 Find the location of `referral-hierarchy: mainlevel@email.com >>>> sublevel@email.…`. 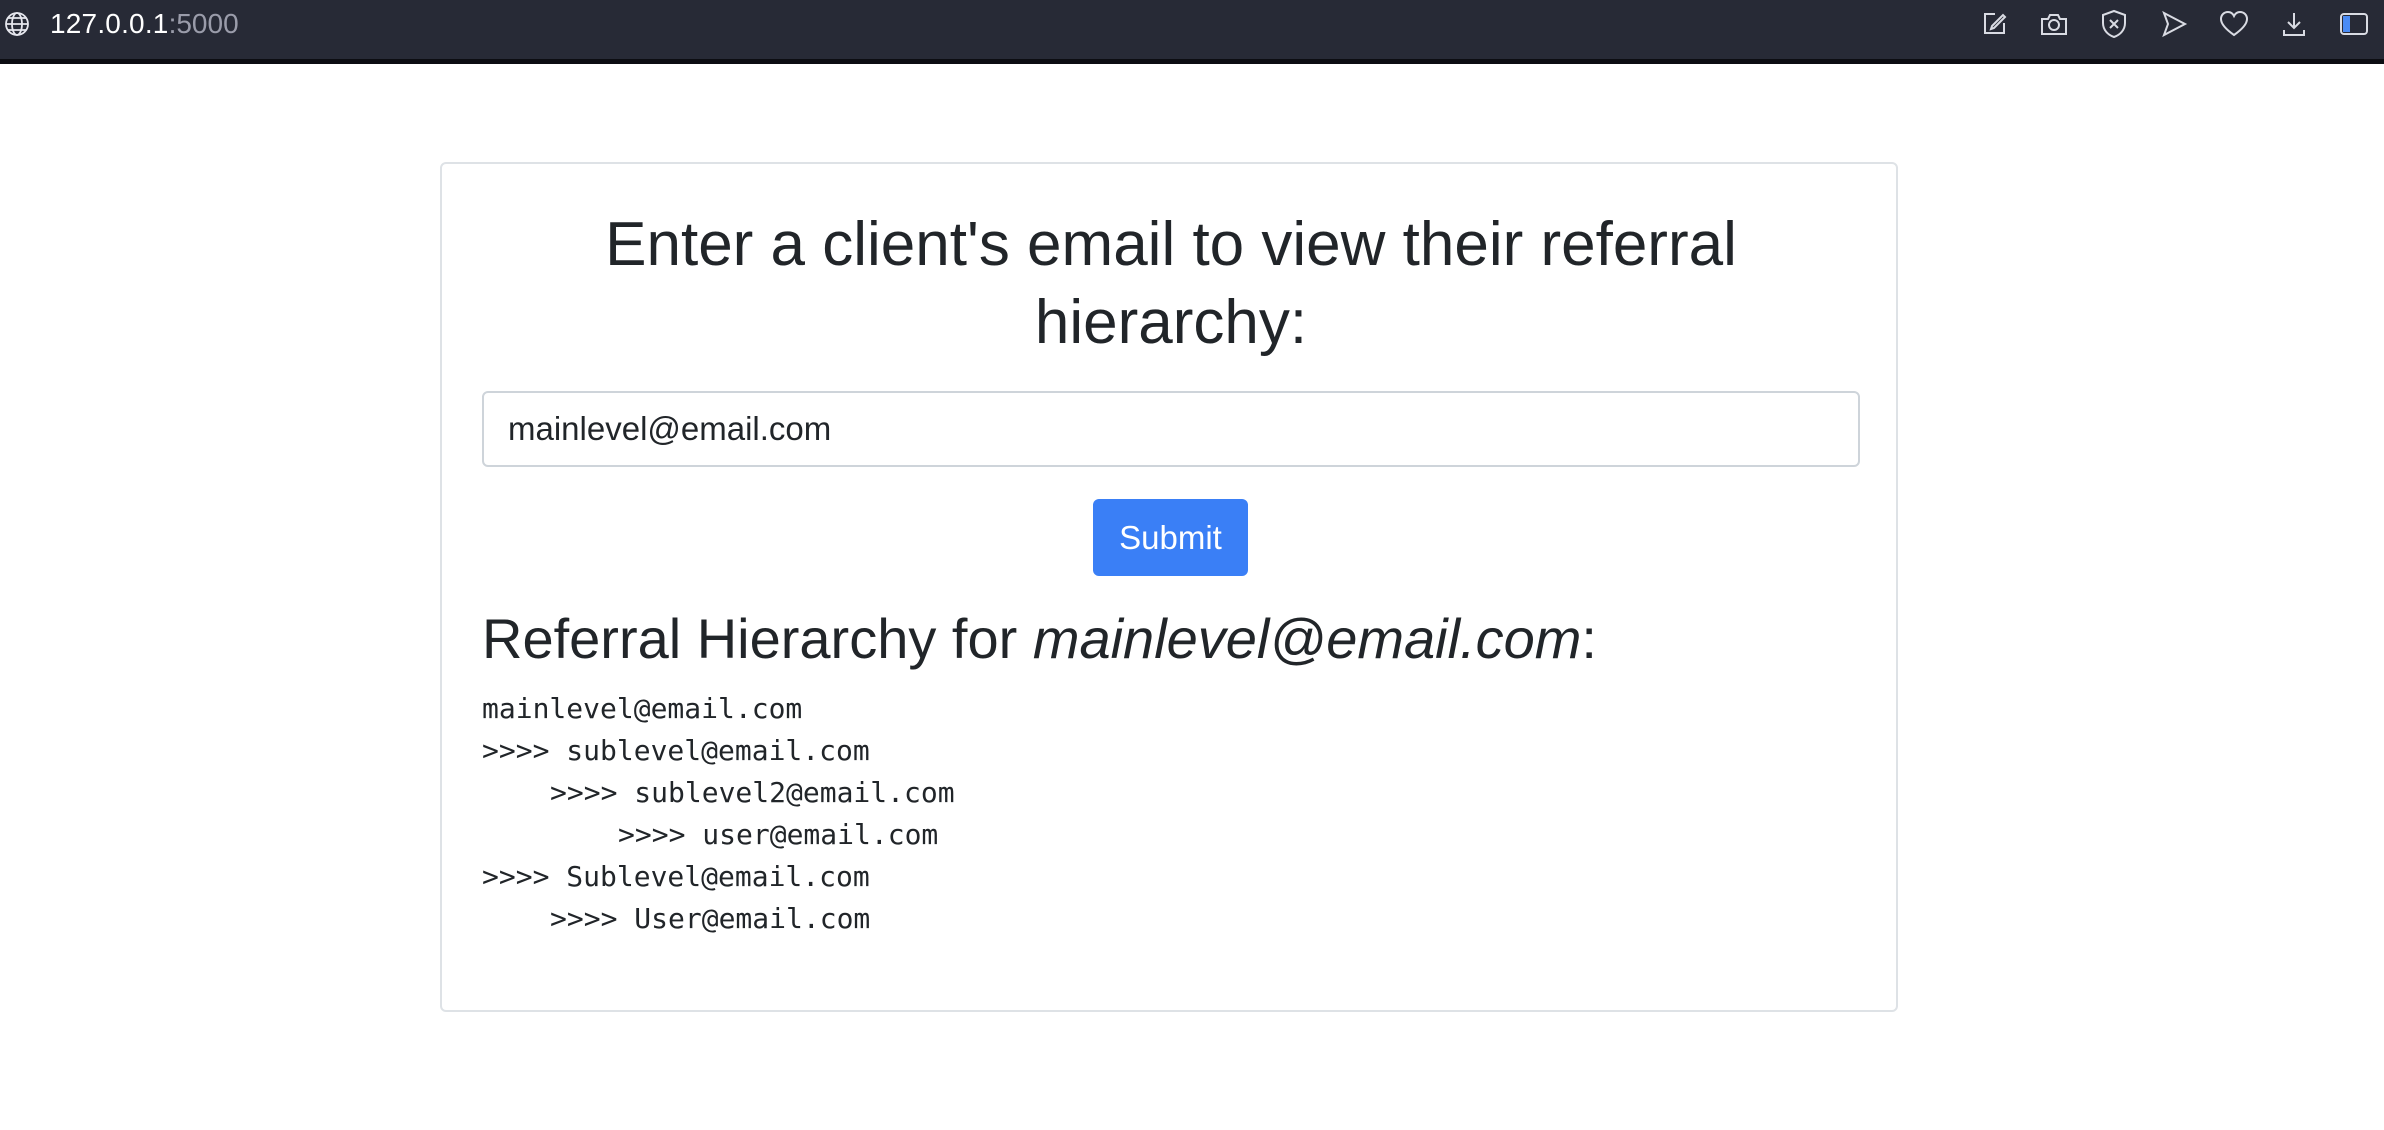

referral-hierarchy: mainlevel@email.com >>>> sublevel@email.… is located at coordinates (718, 814).